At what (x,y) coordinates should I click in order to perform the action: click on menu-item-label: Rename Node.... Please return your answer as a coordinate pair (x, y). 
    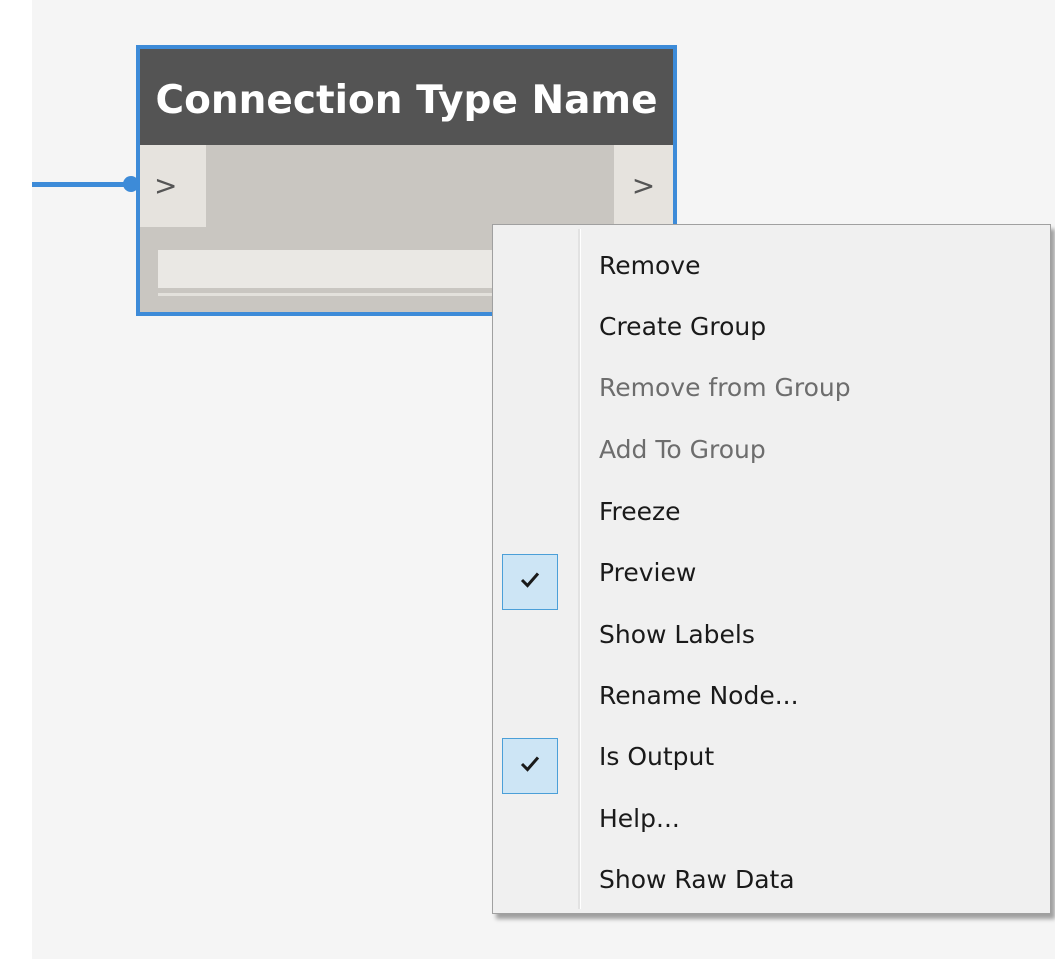
    Looking at the image, I should click on (699, 695).